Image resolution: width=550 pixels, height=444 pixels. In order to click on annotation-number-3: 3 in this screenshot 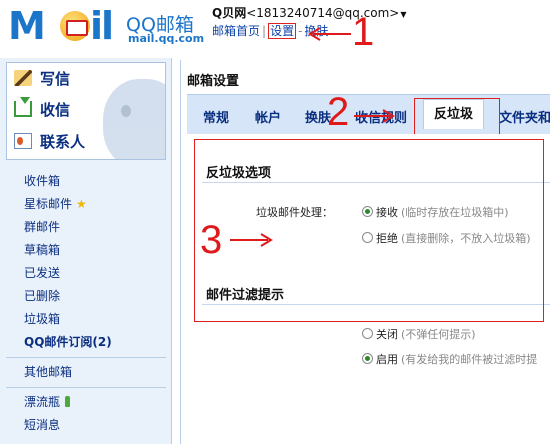, I will do `click(211, 240)`.